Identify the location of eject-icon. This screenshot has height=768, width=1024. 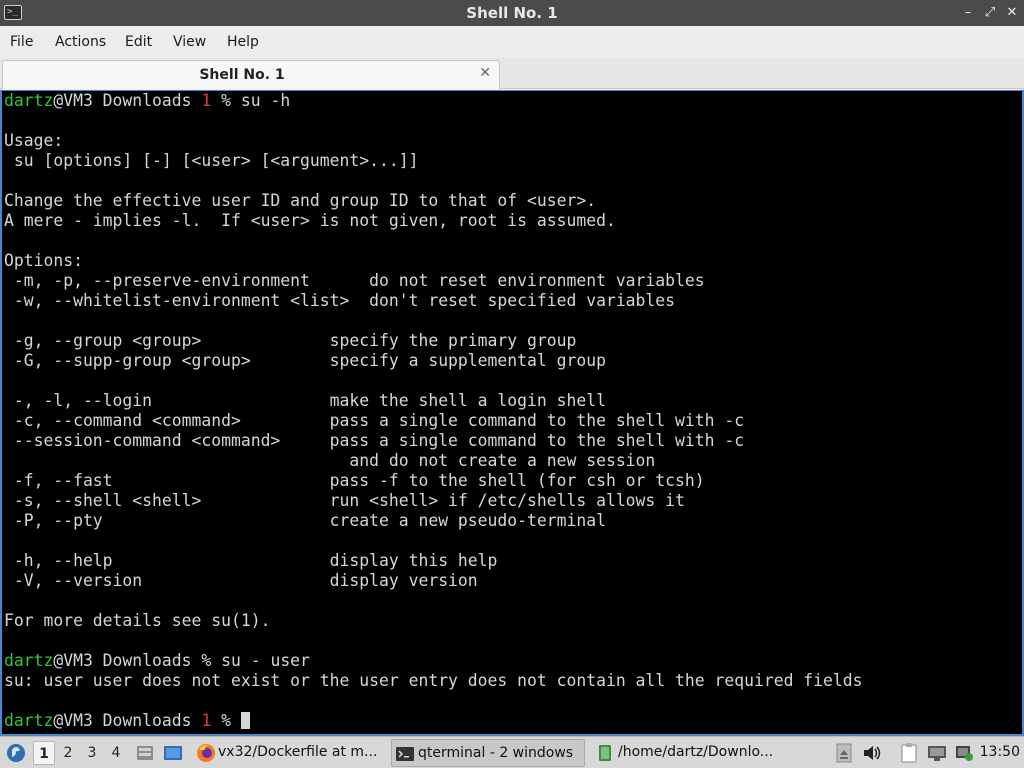
(844, 752).